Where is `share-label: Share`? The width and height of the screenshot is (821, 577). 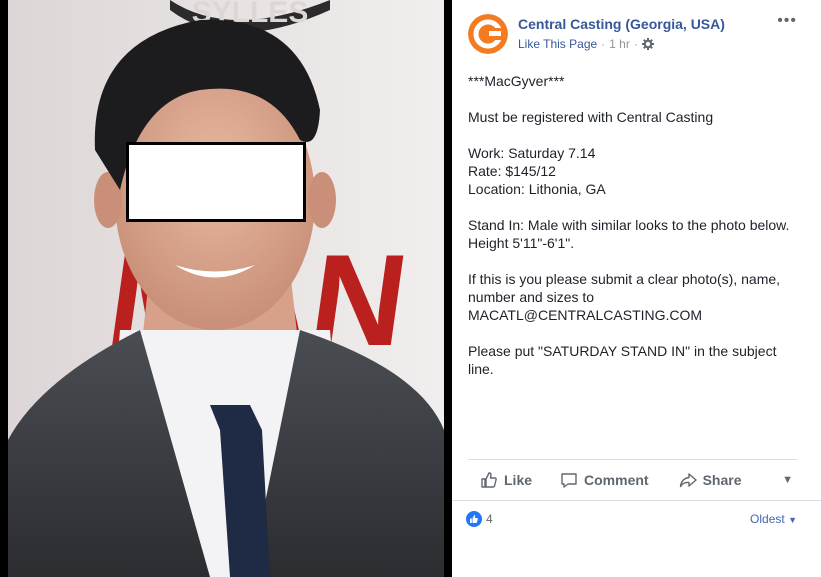 share-label: Share is located at coordinates (722, 480).